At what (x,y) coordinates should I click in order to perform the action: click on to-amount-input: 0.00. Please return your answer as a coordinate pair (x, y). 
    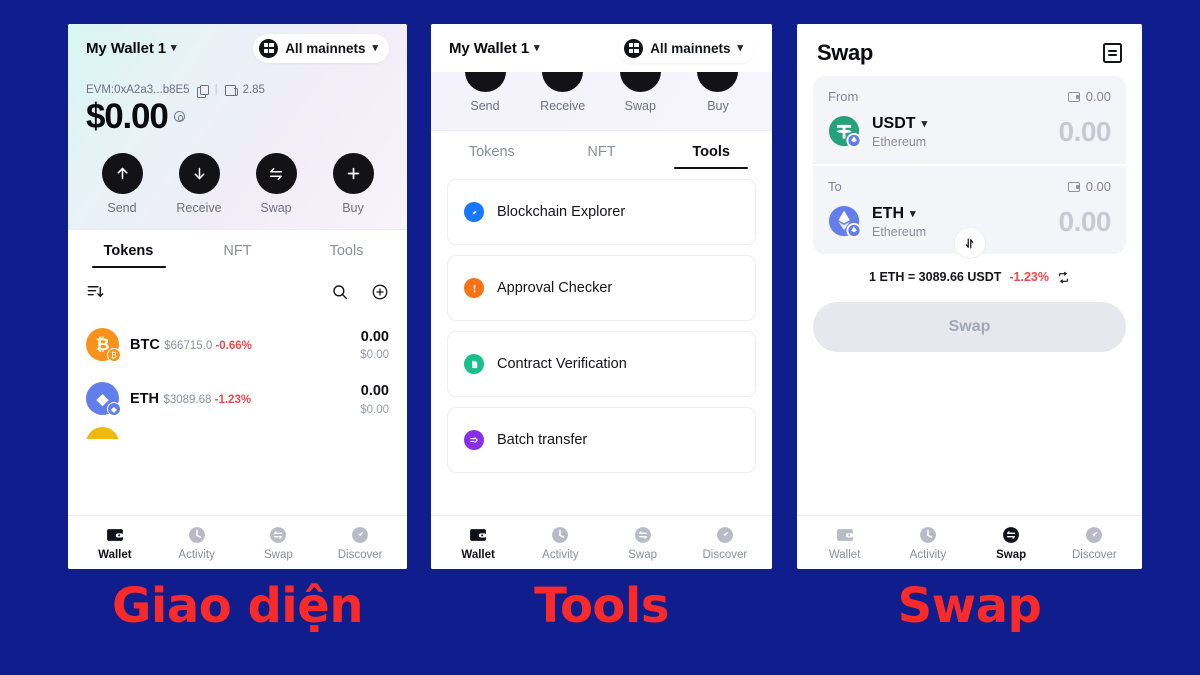
    Looking at the image, I should click on (1085, 222).